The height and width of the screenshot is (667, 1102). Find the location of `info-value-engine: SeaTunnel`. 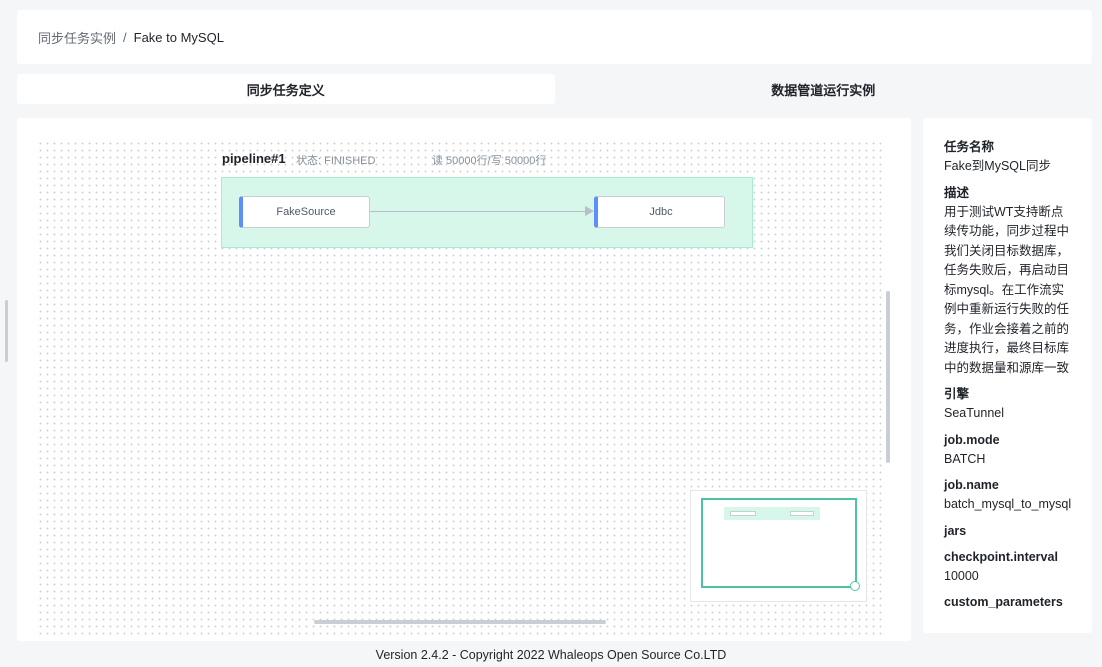

info-value-engine: SeaTunnel is located at coordinates (974, 413).